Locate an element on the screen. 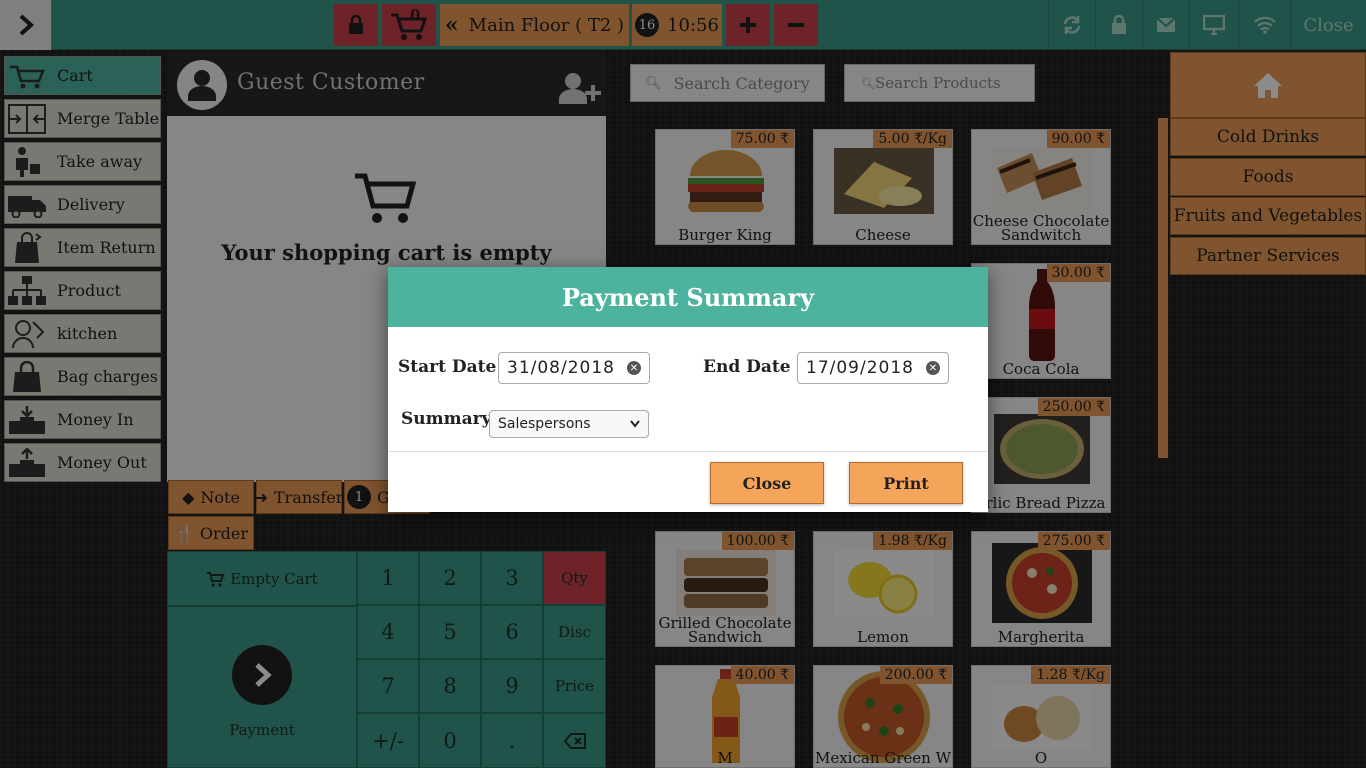 The height and width of the screenshot is (768, 1366). end-date-field: 17/09/2018 ✕ is located at coordinates (873, 368).